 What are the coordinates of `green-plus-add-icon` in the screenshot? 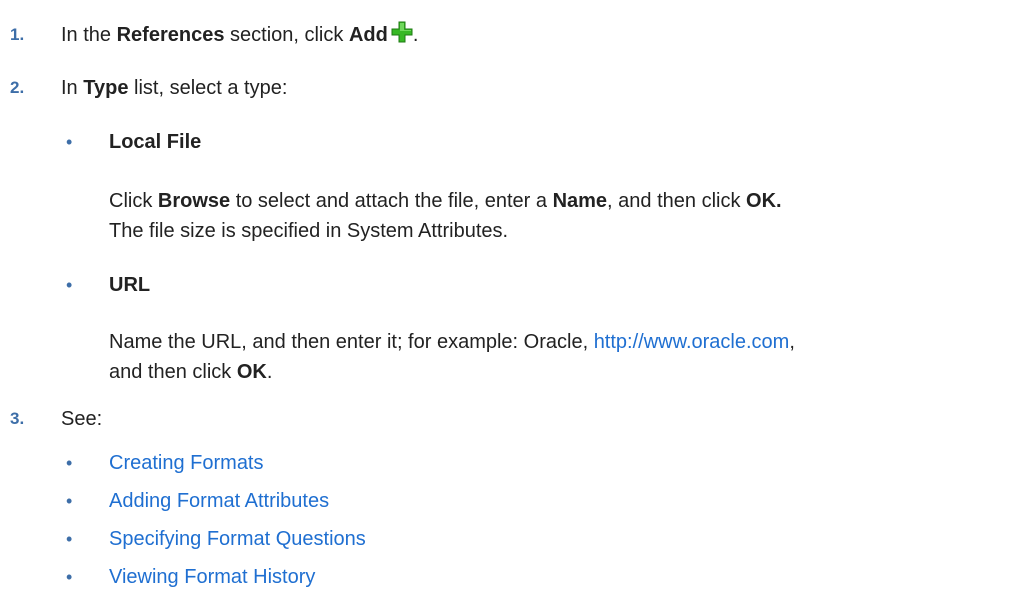 It's located at (402, 32).